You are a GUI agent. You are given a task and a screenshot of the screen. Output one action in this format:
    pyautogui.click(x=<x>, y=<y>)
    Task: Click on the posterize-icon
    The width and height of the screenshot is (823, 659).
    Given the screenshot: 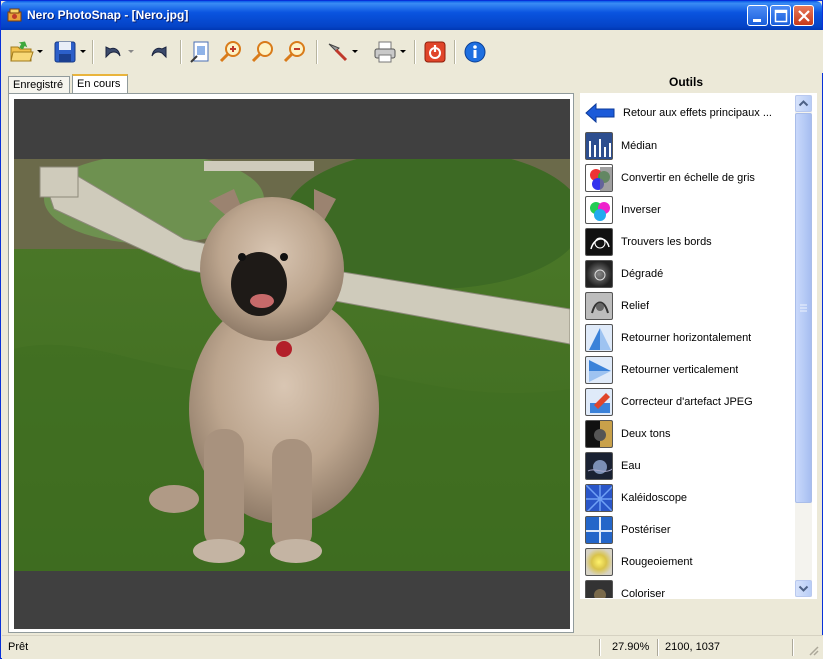 What is the action you would take?
    pyautogui.click(x=599, y=530)
    